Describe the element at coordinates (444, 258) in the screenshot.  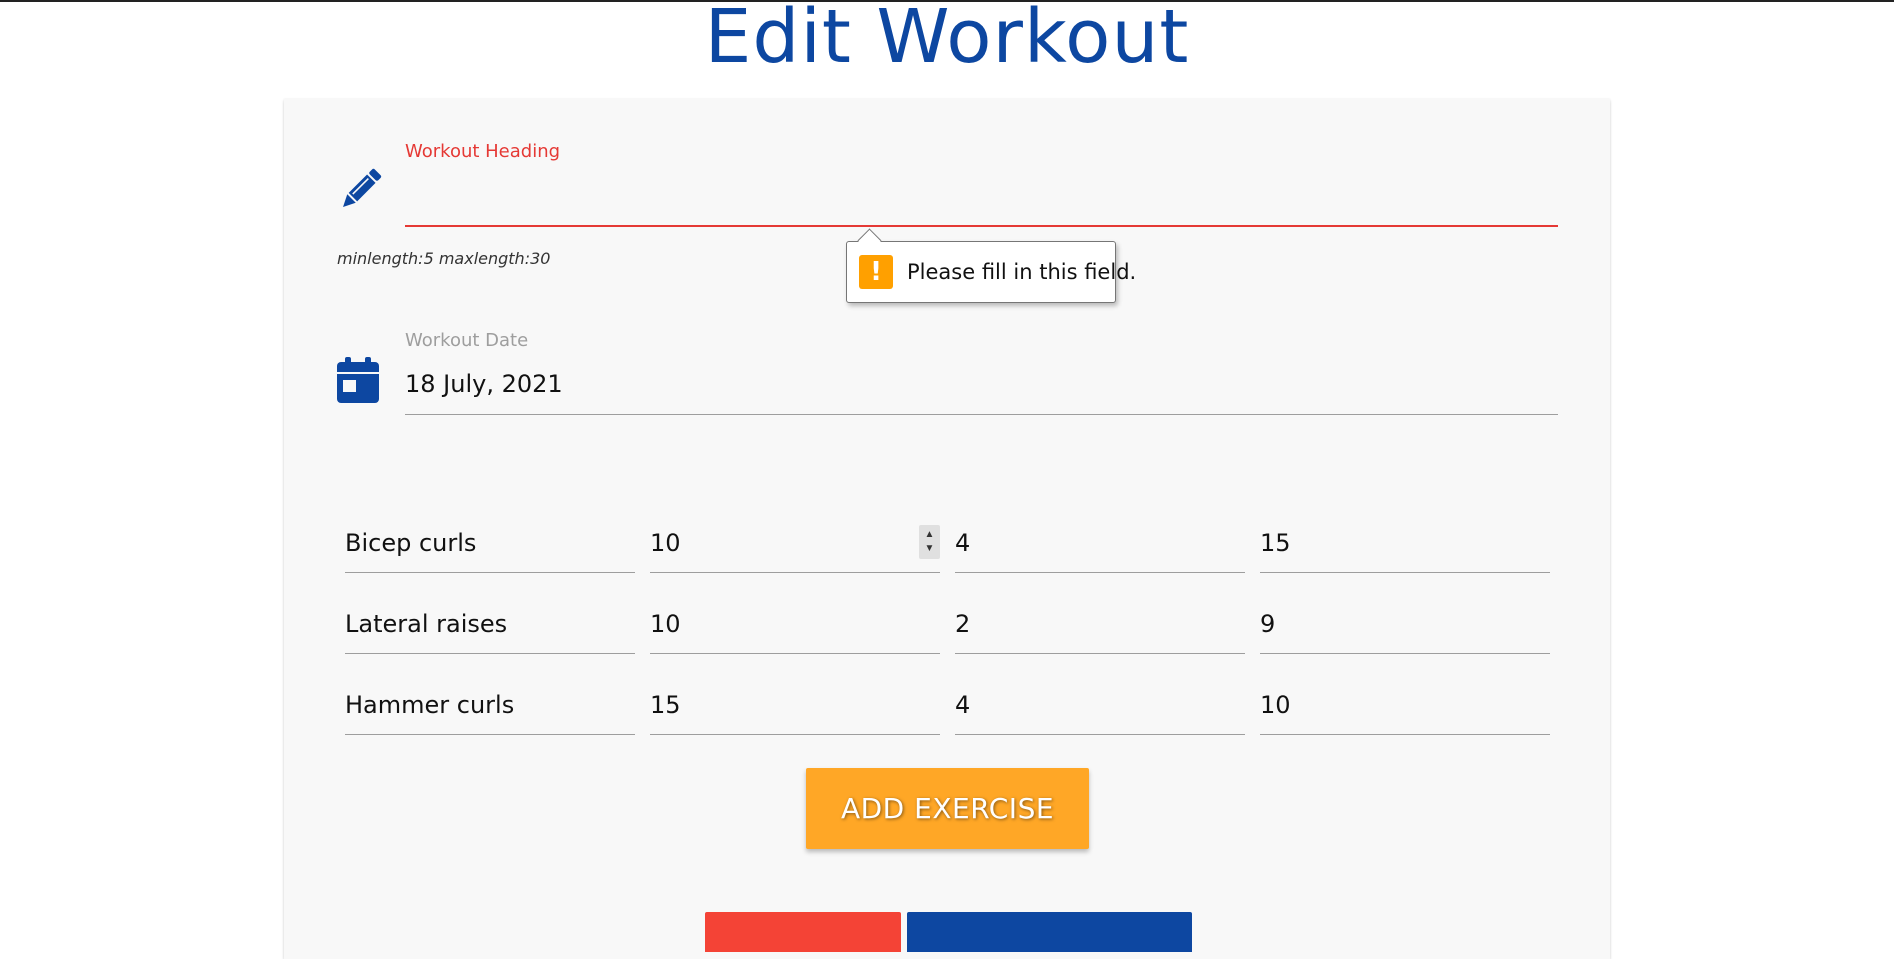
I see `workout-heading-hint: minlength:5 maxlength:30` at that location.